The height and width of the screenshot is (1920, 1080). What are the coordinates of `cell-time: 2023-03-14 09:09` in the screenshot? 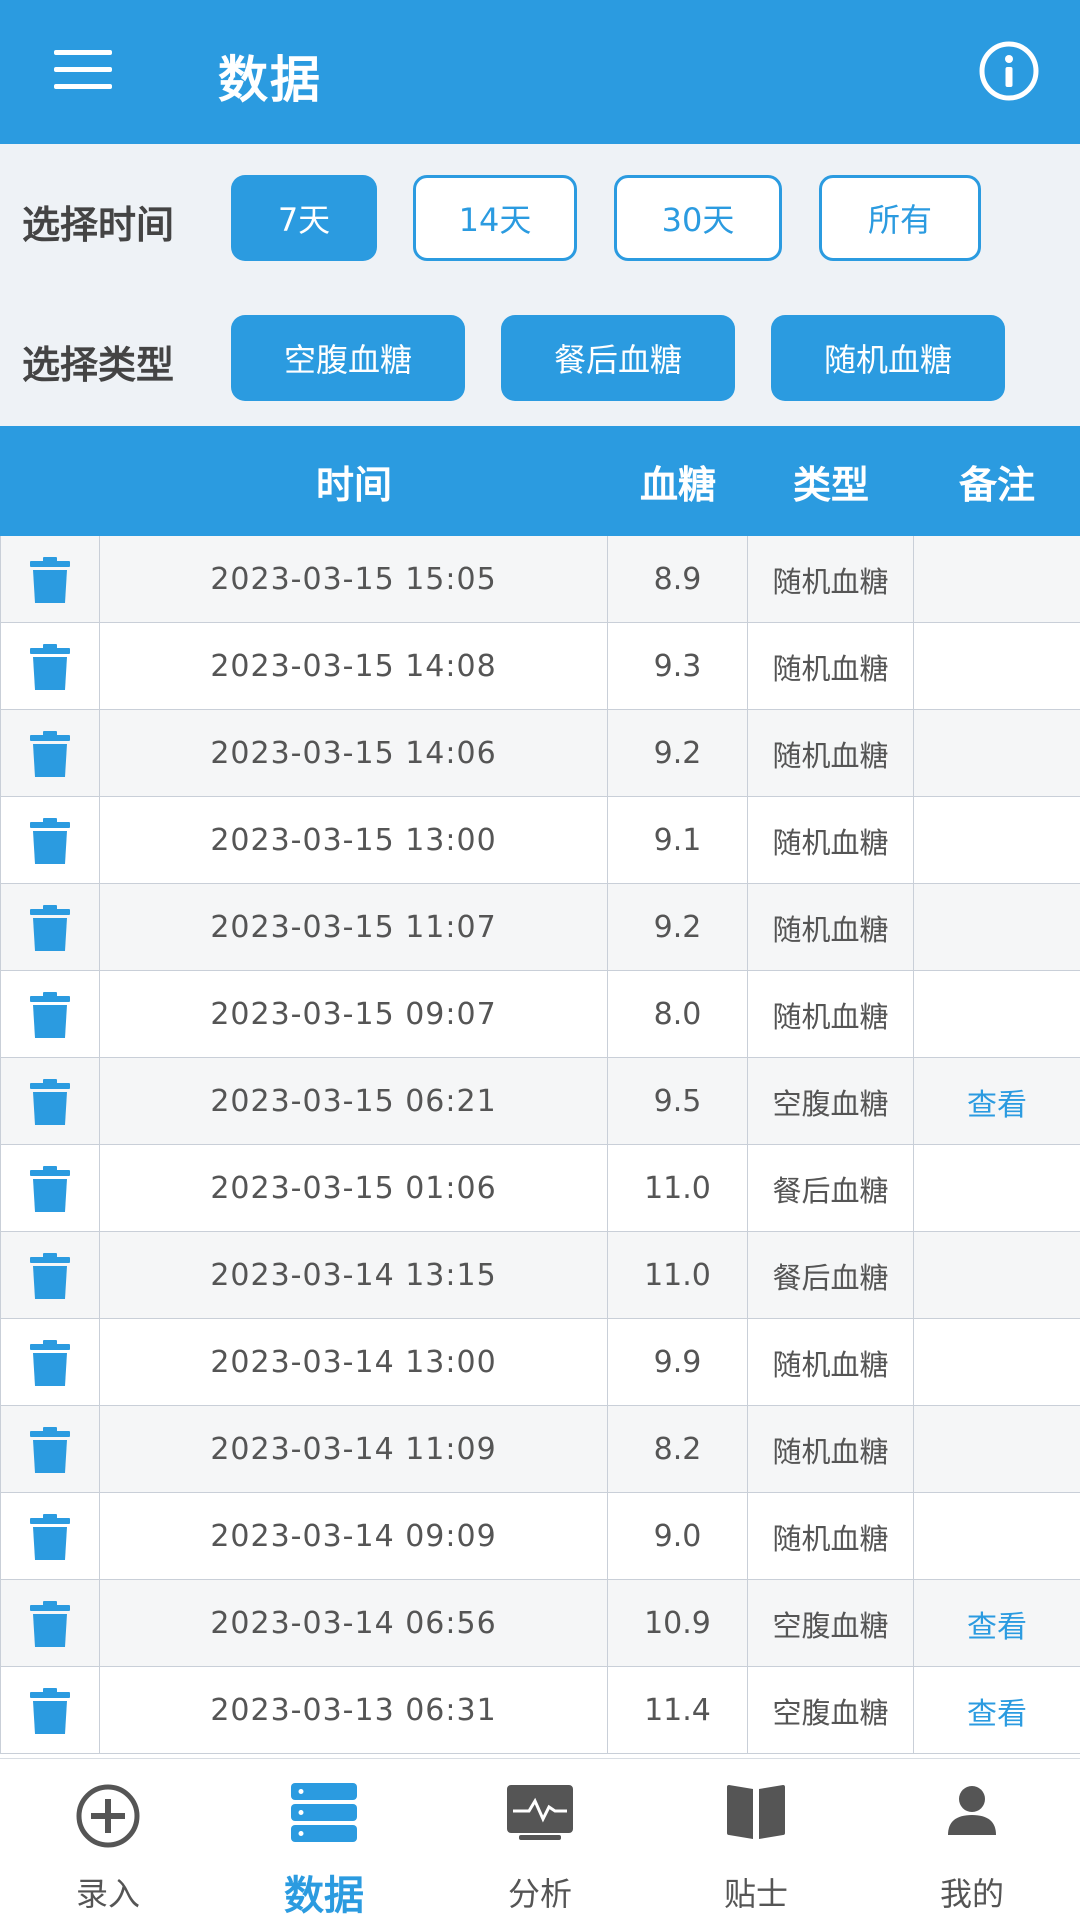 It's located at (354, 1536).